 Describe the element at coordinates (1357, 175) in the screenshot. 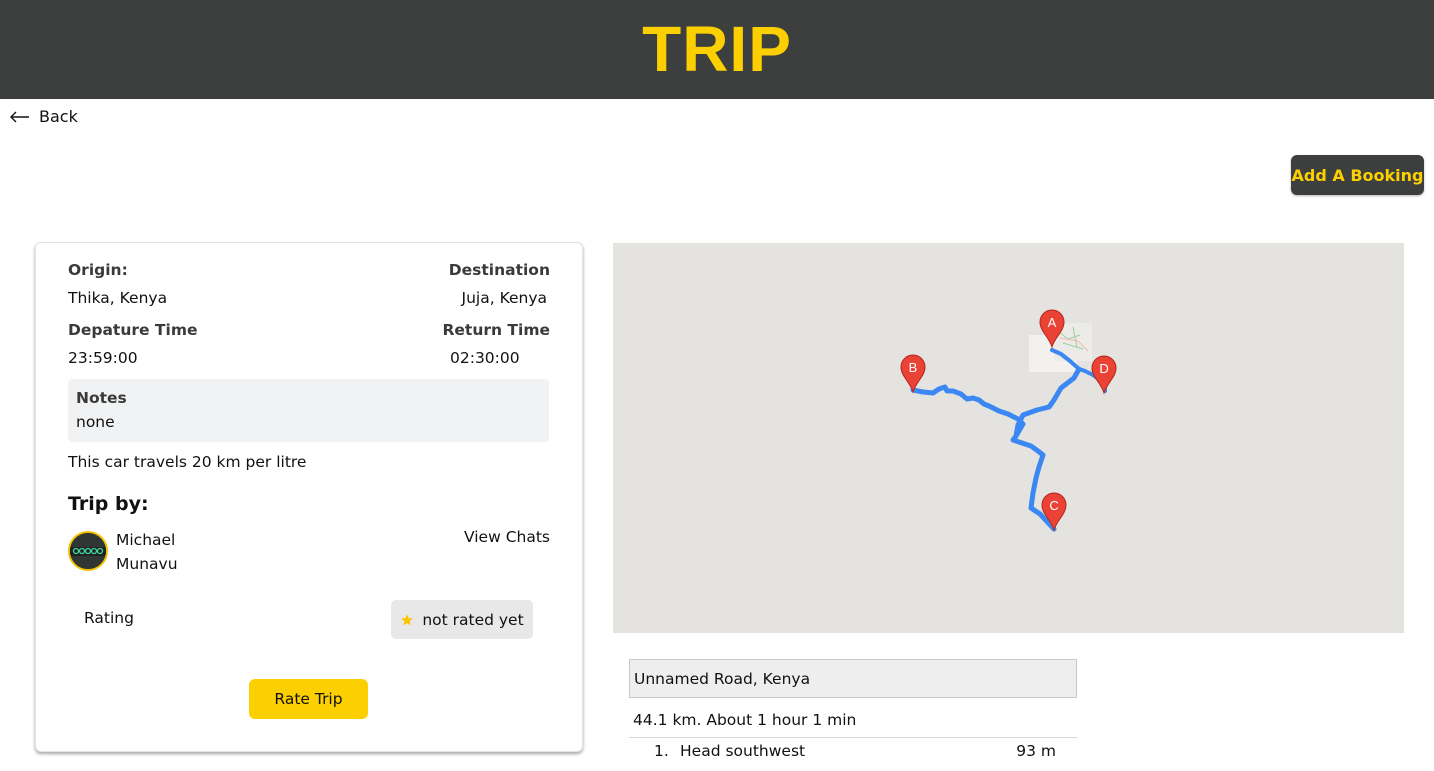

I see `add-booking-button: Add A Booking` at that location.